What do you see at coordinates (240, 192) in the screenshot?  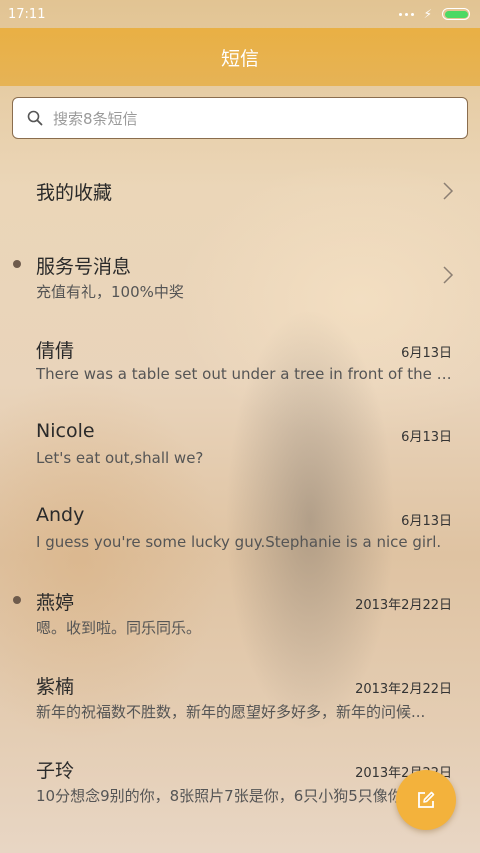 I see `conversation-favorites: 我的收藏` at bounding box center [240, 192].